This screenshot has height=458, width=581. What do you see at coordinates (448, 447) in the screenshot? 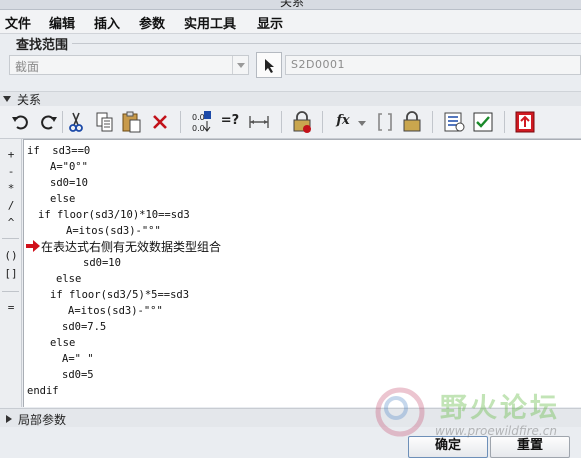
I see `ok-button: 确定` at bounding box center [448, 447].